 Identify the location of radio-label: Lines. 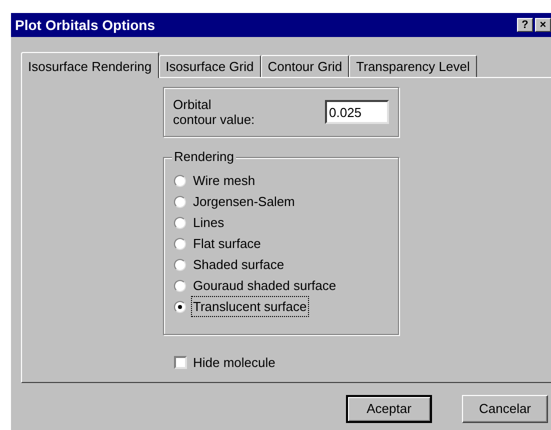
(209, 223).